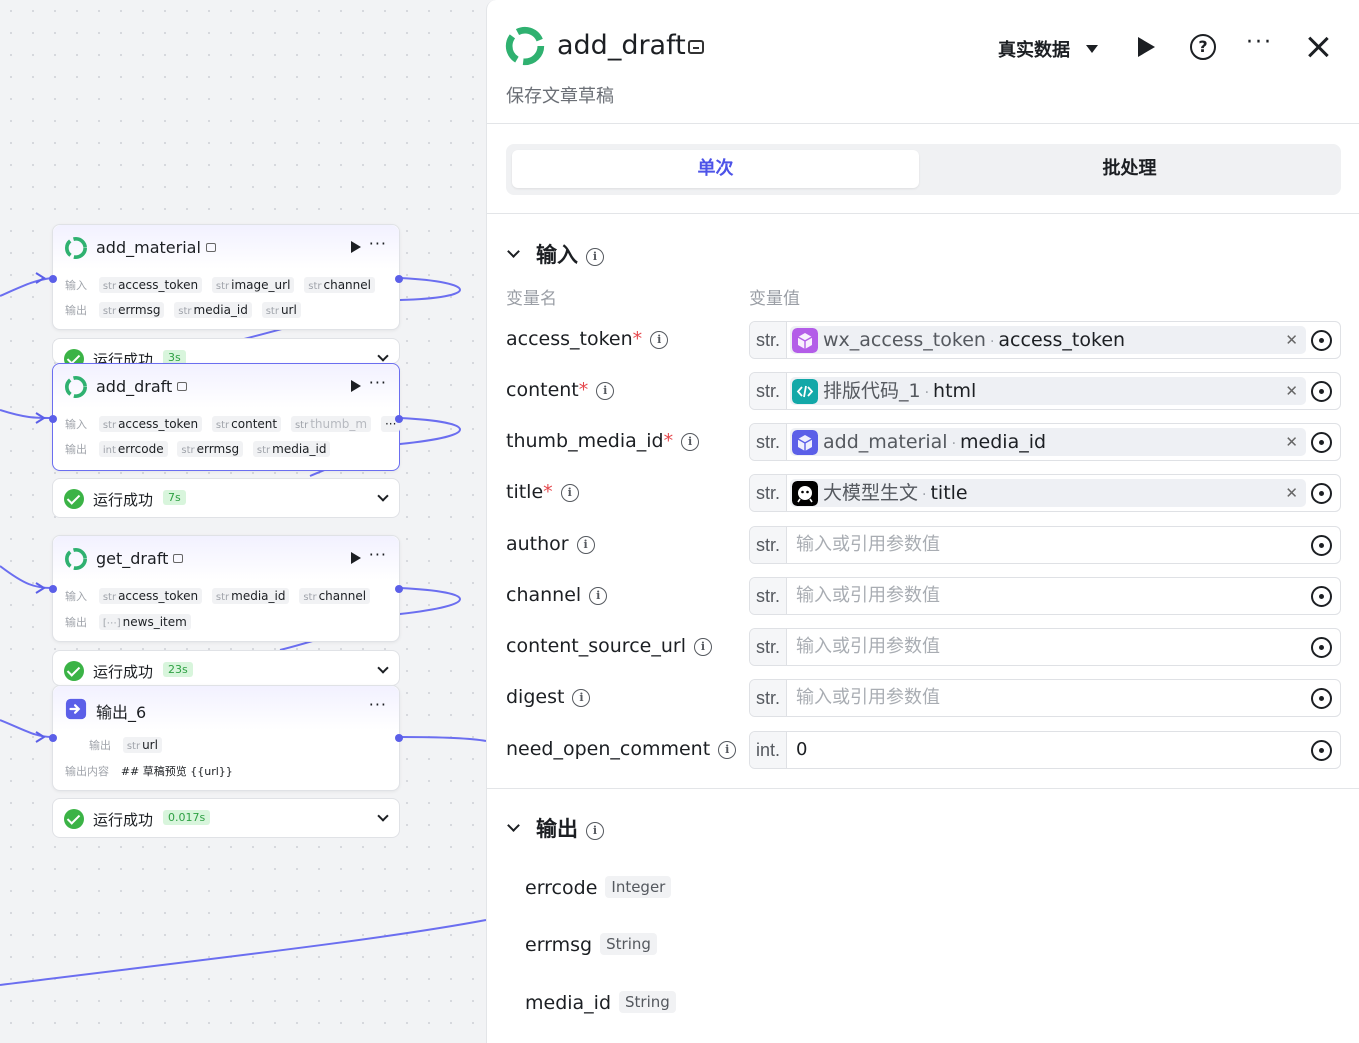 The width and height of the screenshot is (1359, 1043). Describe the element at coordinates (1045, 698) in the screenshot. I see `param-field-digest: str. 输入或引用参数值` at that location.